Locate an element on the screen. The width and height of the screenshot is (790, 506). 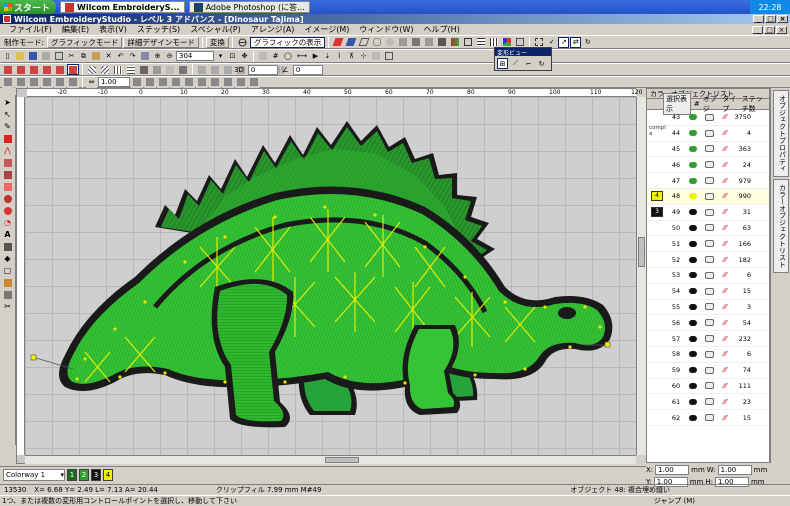
transform-reshape-icon: ⌐ is located at coordinates (528, 63).